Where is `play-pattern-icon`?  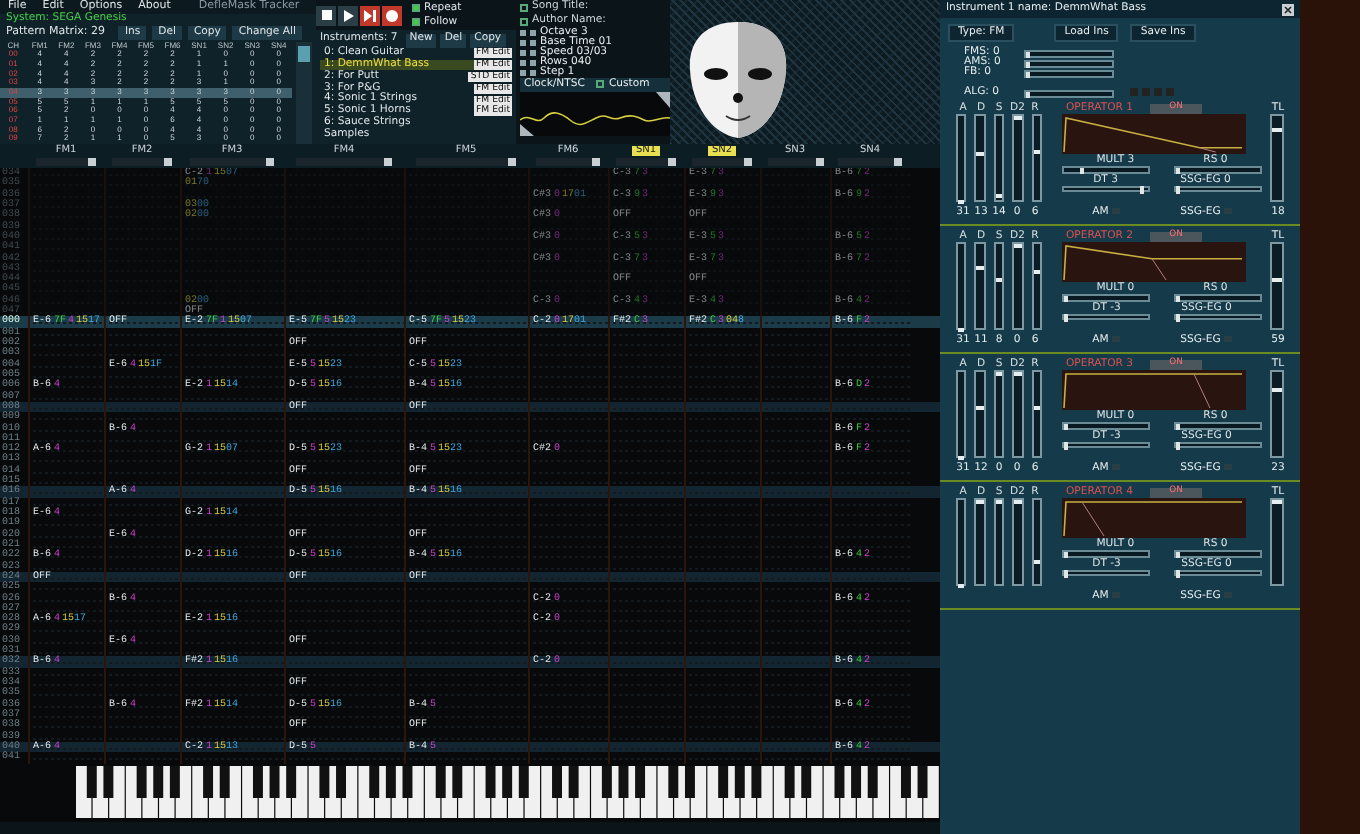
play-pattern-icon is located at coordinates (370, 15).